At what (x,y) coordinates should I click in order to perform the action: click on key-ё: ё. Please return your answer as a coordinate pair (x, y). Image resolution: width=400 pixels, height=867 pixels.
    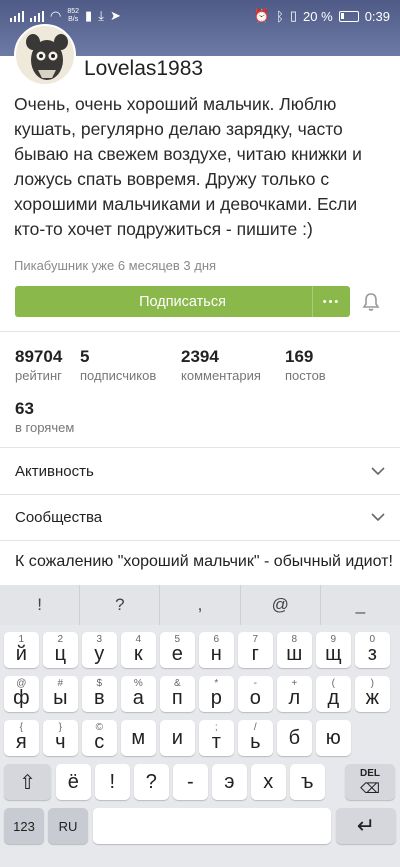
    Looking at the image, I should click on (73, 782).